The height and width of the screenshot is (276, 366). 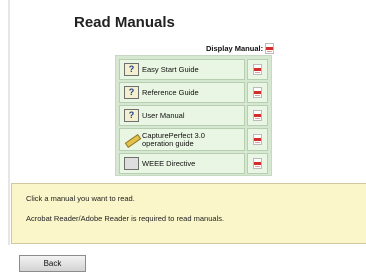 I want to click on manual-link-weee-directive: WEEE Directive, so click(x=182, y=163).